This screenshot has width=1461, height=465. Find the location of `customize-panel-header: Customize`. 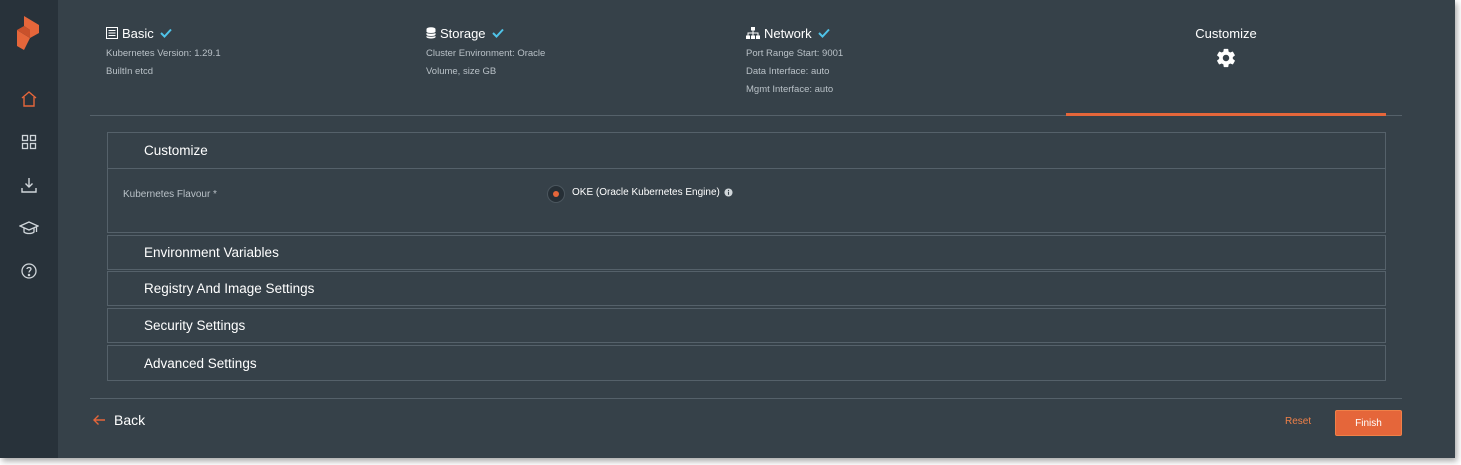

customize-panel-header: Customize is located at coordinates (746, 150).